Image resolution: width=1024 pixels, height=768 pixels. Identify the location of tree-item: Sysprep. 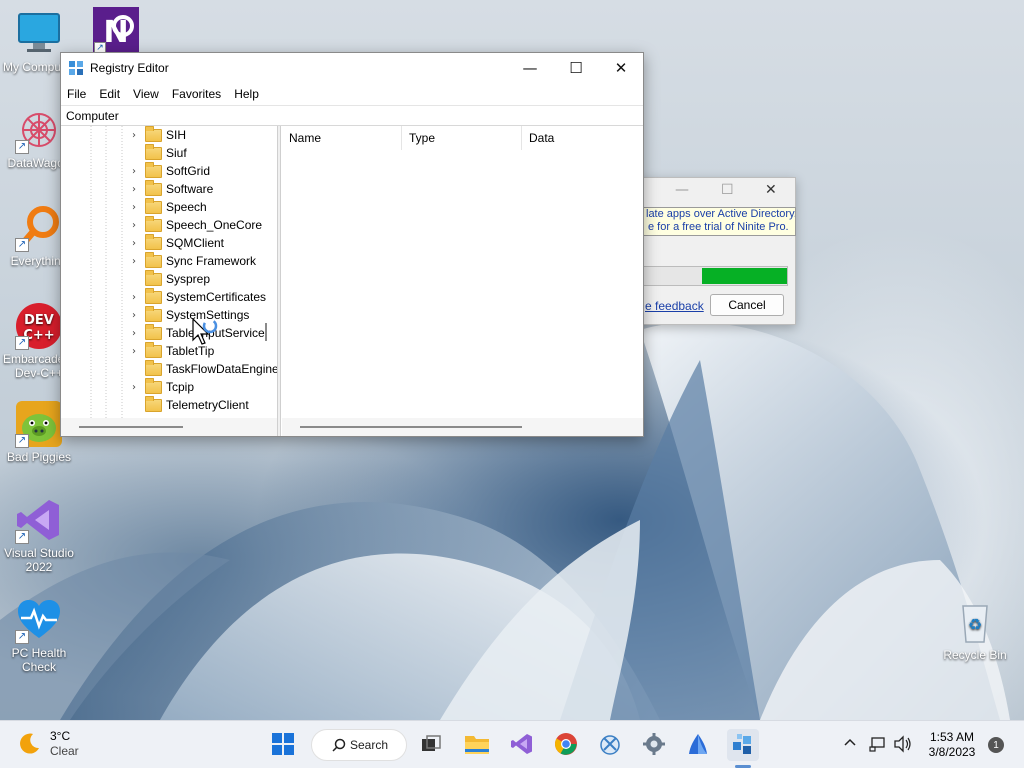
(166, 279).